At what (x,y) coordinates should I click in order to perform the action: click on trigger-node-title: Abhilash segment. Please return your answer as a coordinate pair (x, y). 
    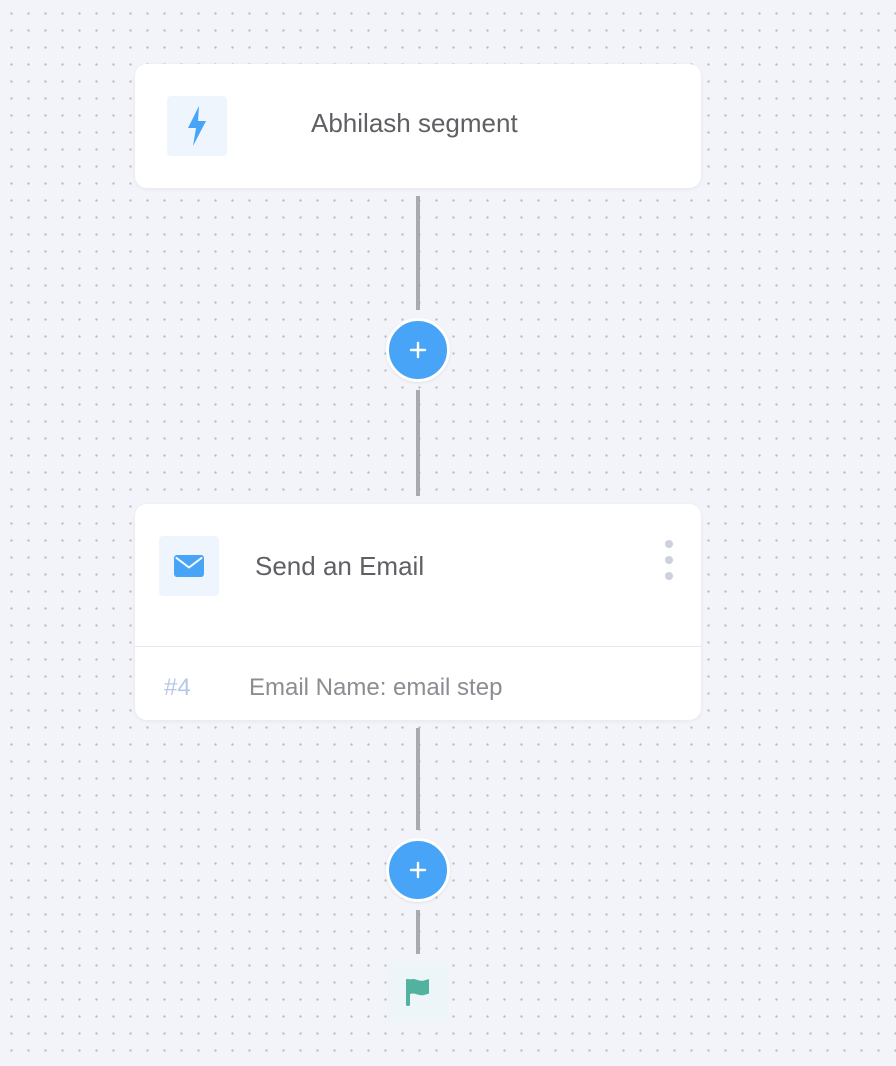
    Looking at the image, I should click on (414, 123).